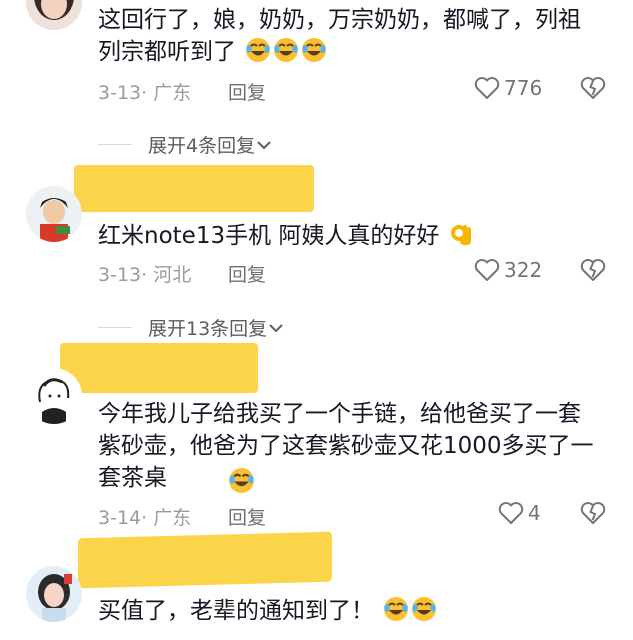  I want to click on like-button: 322, so click(508, 270).